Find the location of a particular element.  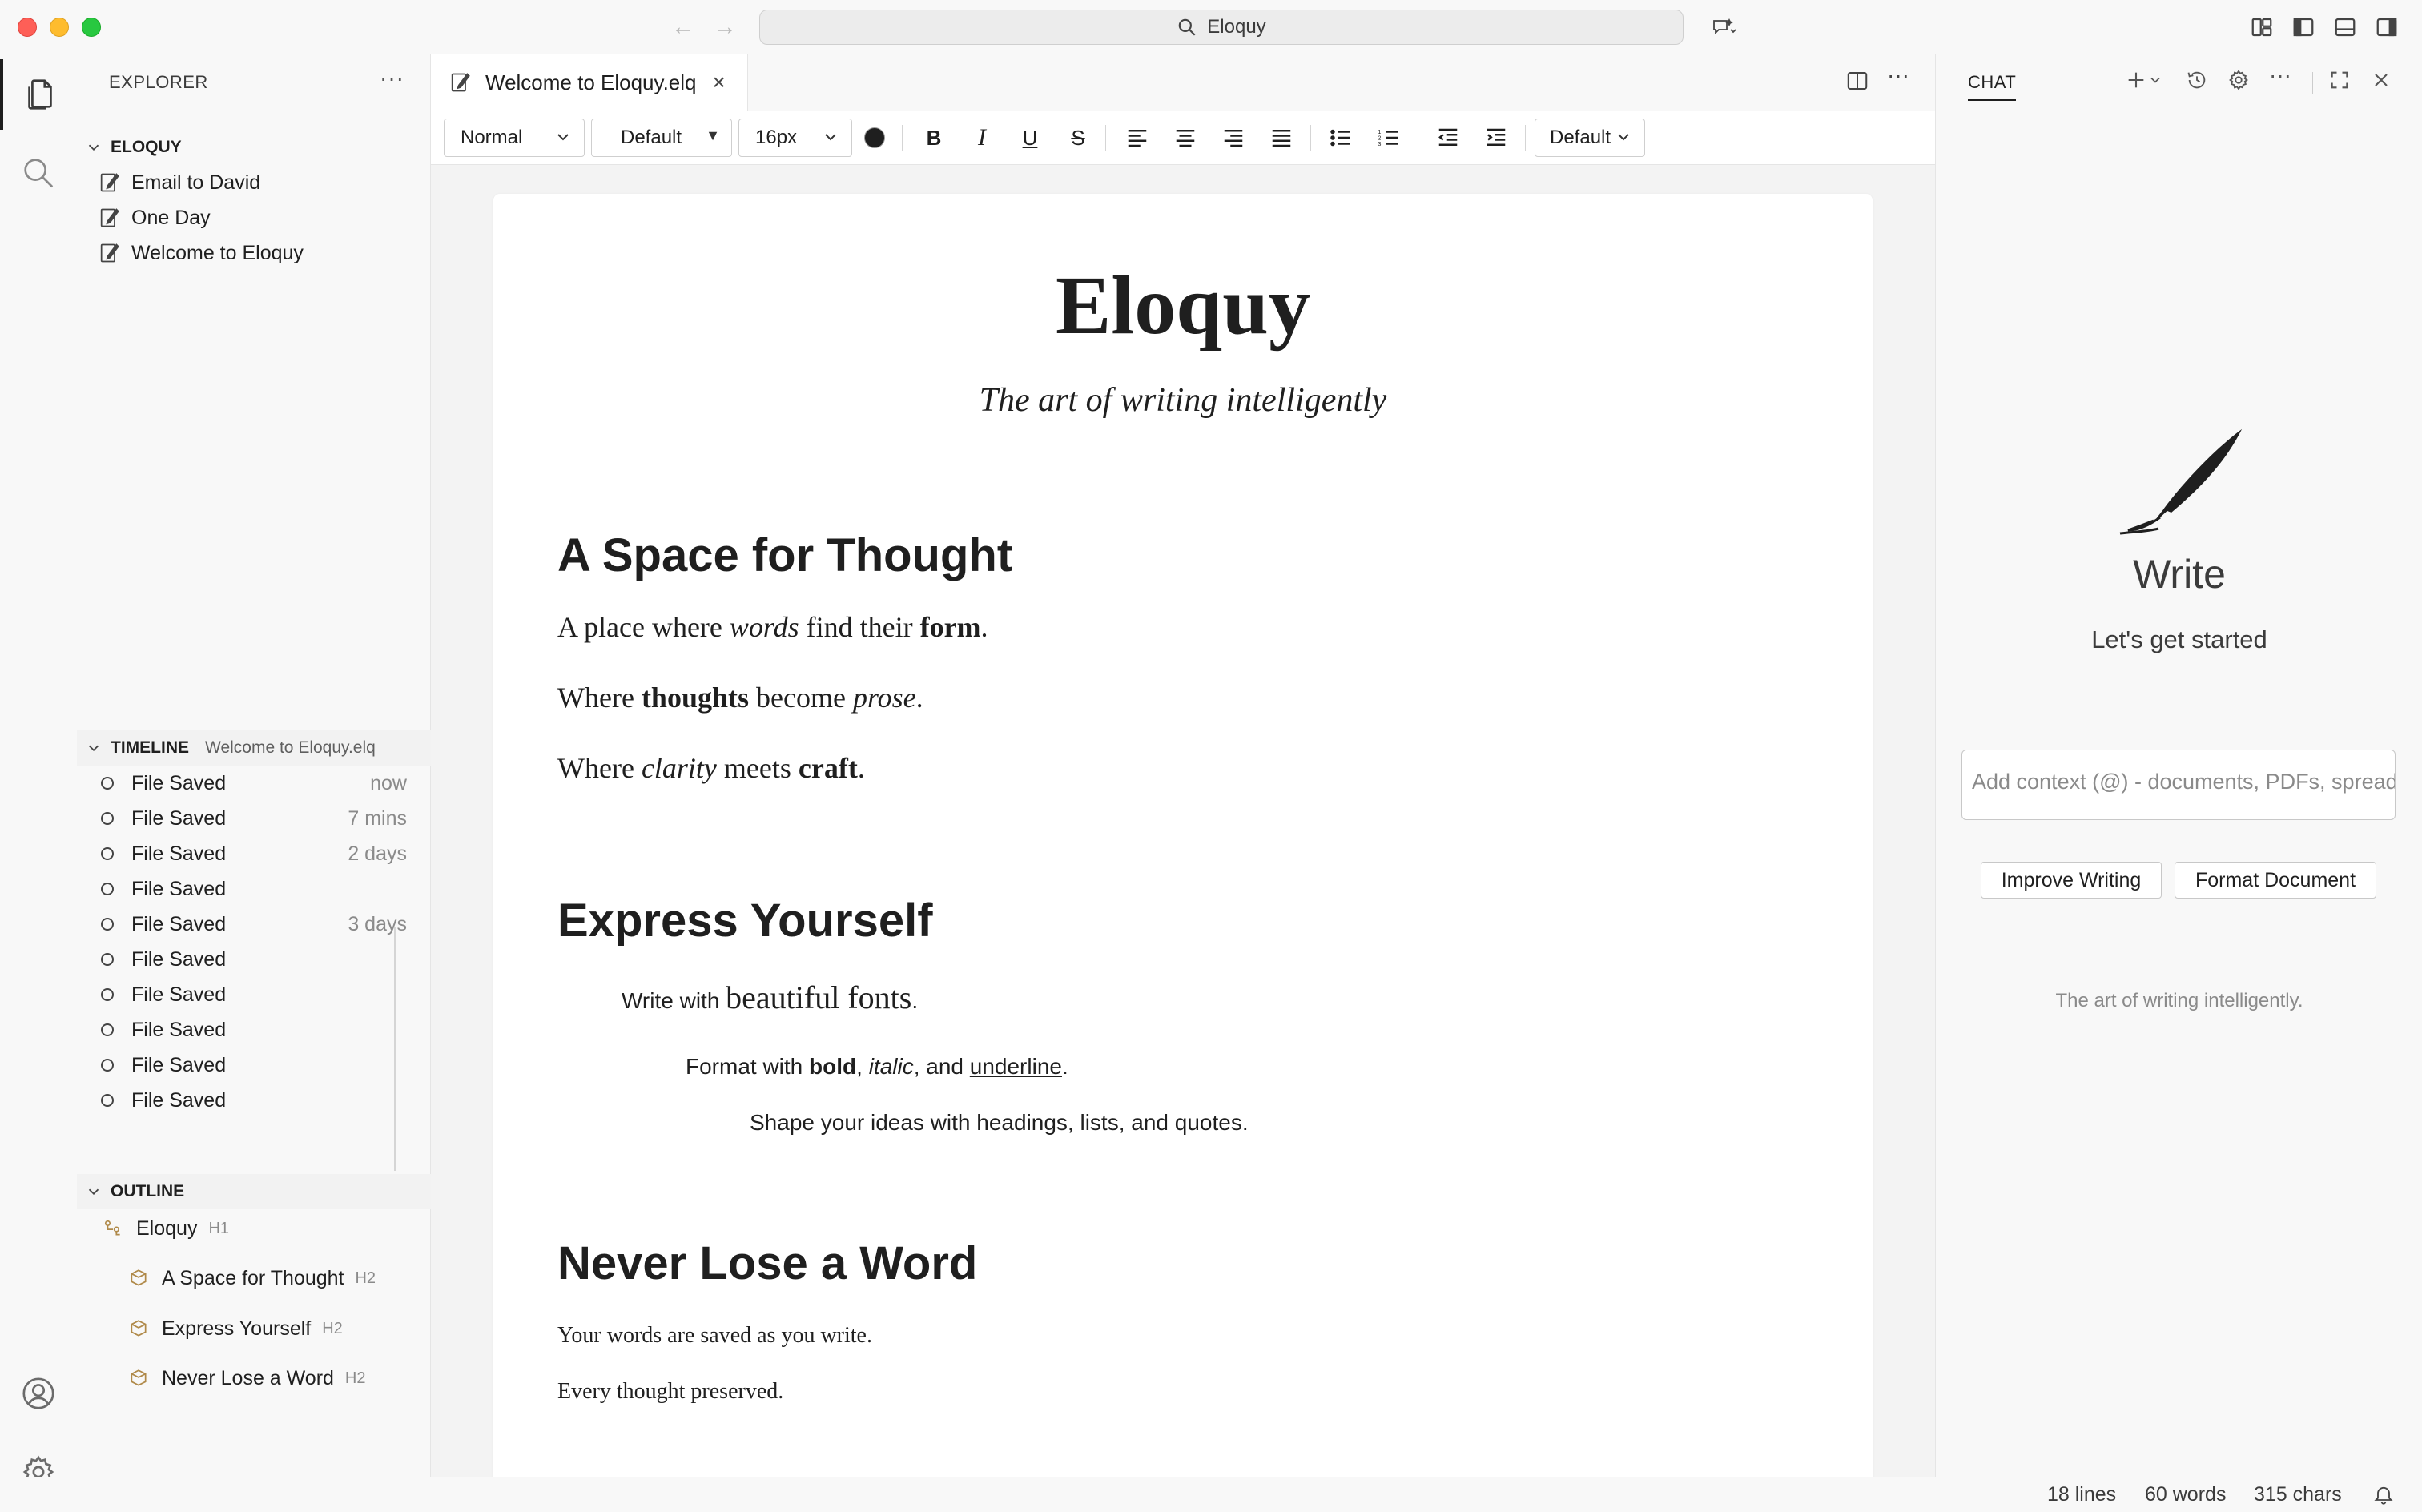

editor-more-icon: ··· is located at coordinates (1898, 75).